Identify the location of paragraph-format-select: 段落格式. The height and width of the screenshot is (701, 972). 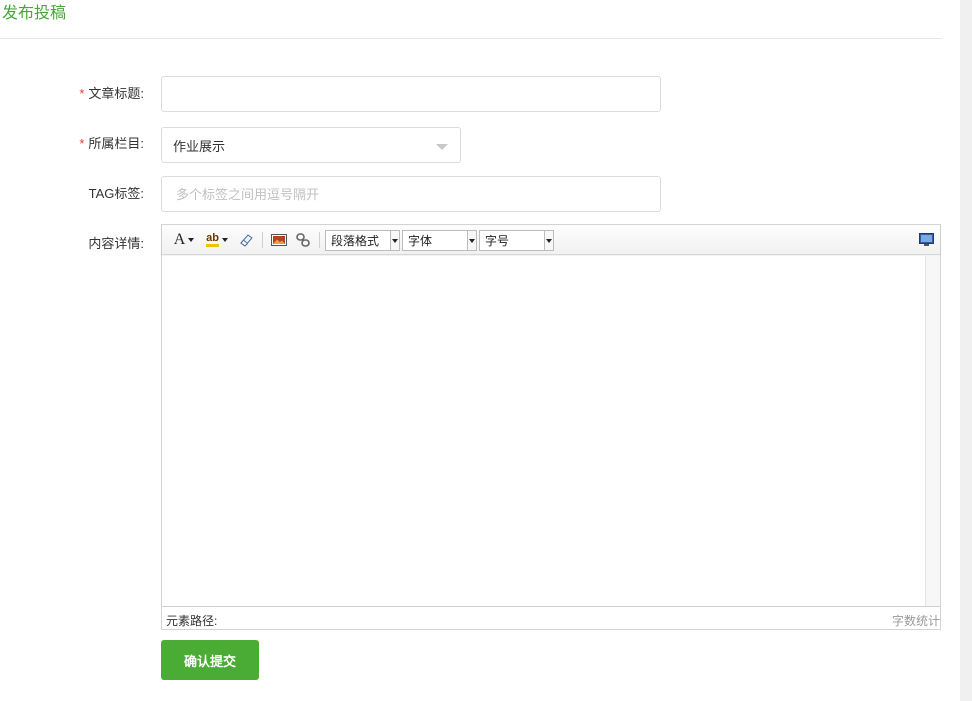
(362, 240).